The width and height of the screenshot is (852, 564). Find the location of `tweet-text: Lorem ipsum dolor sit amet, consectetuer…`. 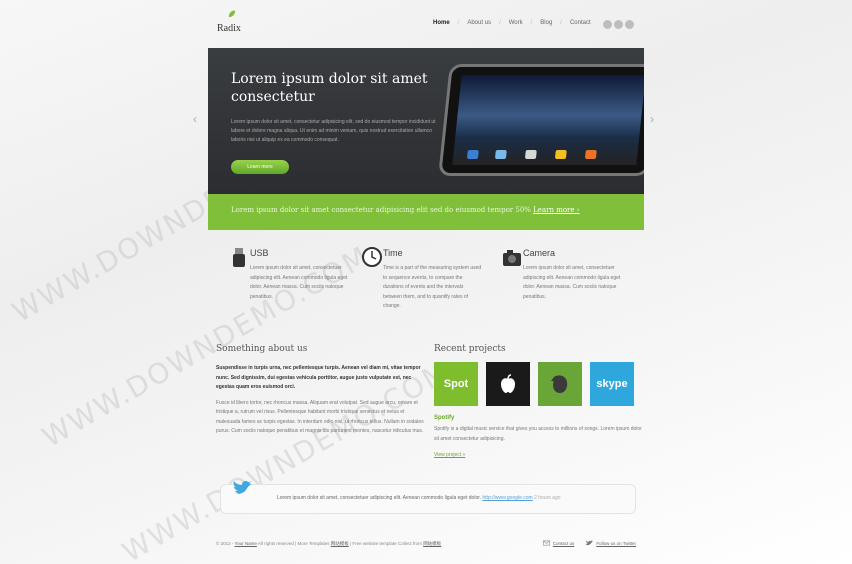

tweet-text: Lorem ipsum dolor sit amet, consectetuer… is located at coordinates (419, 498).